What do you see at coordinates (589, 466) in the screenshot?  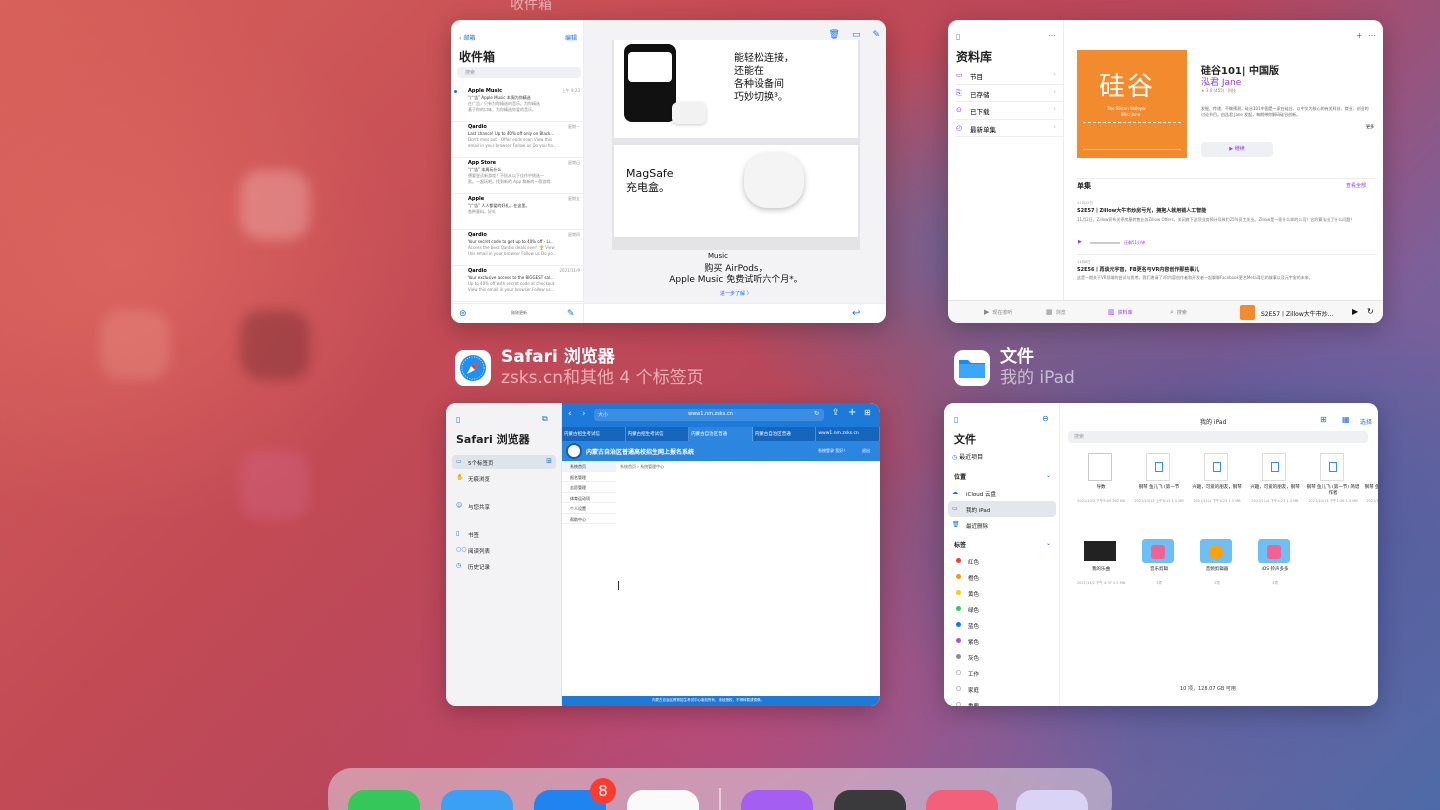 I see `site-menu-item: 系统首页` at bounding box center [589, 466].